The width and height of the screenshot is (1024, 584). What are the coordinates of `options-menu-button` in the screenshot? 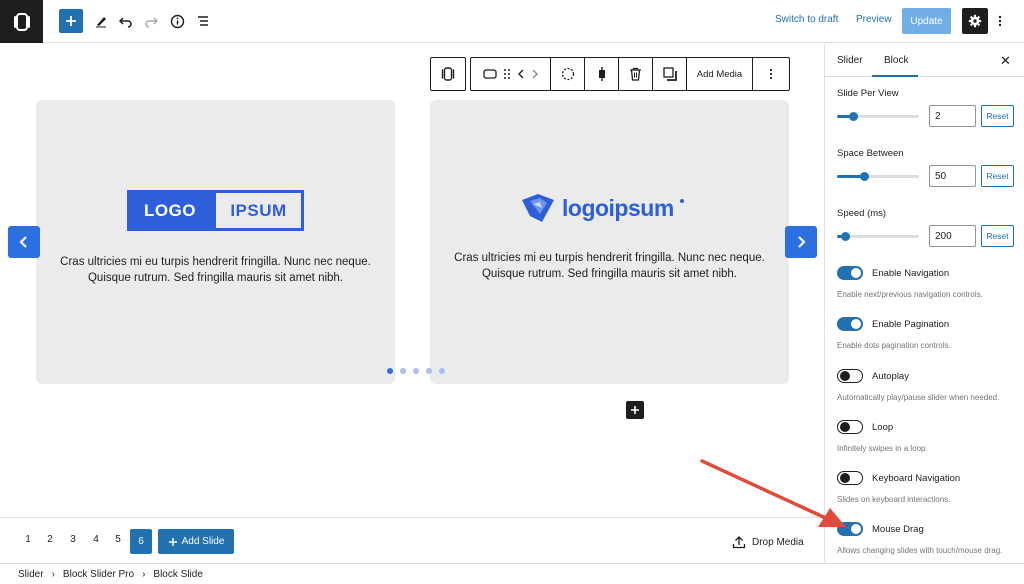 It's located at (1000, 21).